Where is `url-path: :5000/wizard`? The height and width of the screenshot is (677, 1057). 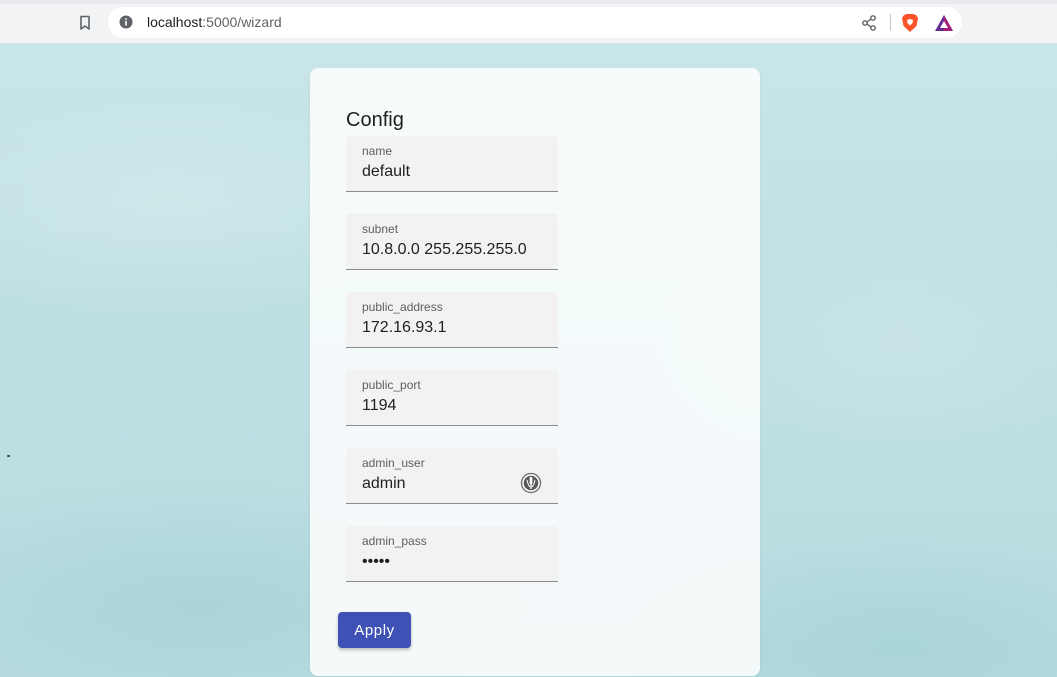
url-path: :5000/wizard is located at coordinates (242, 22).